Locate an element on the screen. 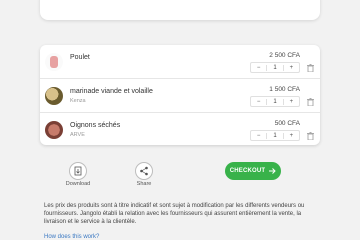 This screenshot has height=240, width=360. top-card is located at coordinates (180, 10).